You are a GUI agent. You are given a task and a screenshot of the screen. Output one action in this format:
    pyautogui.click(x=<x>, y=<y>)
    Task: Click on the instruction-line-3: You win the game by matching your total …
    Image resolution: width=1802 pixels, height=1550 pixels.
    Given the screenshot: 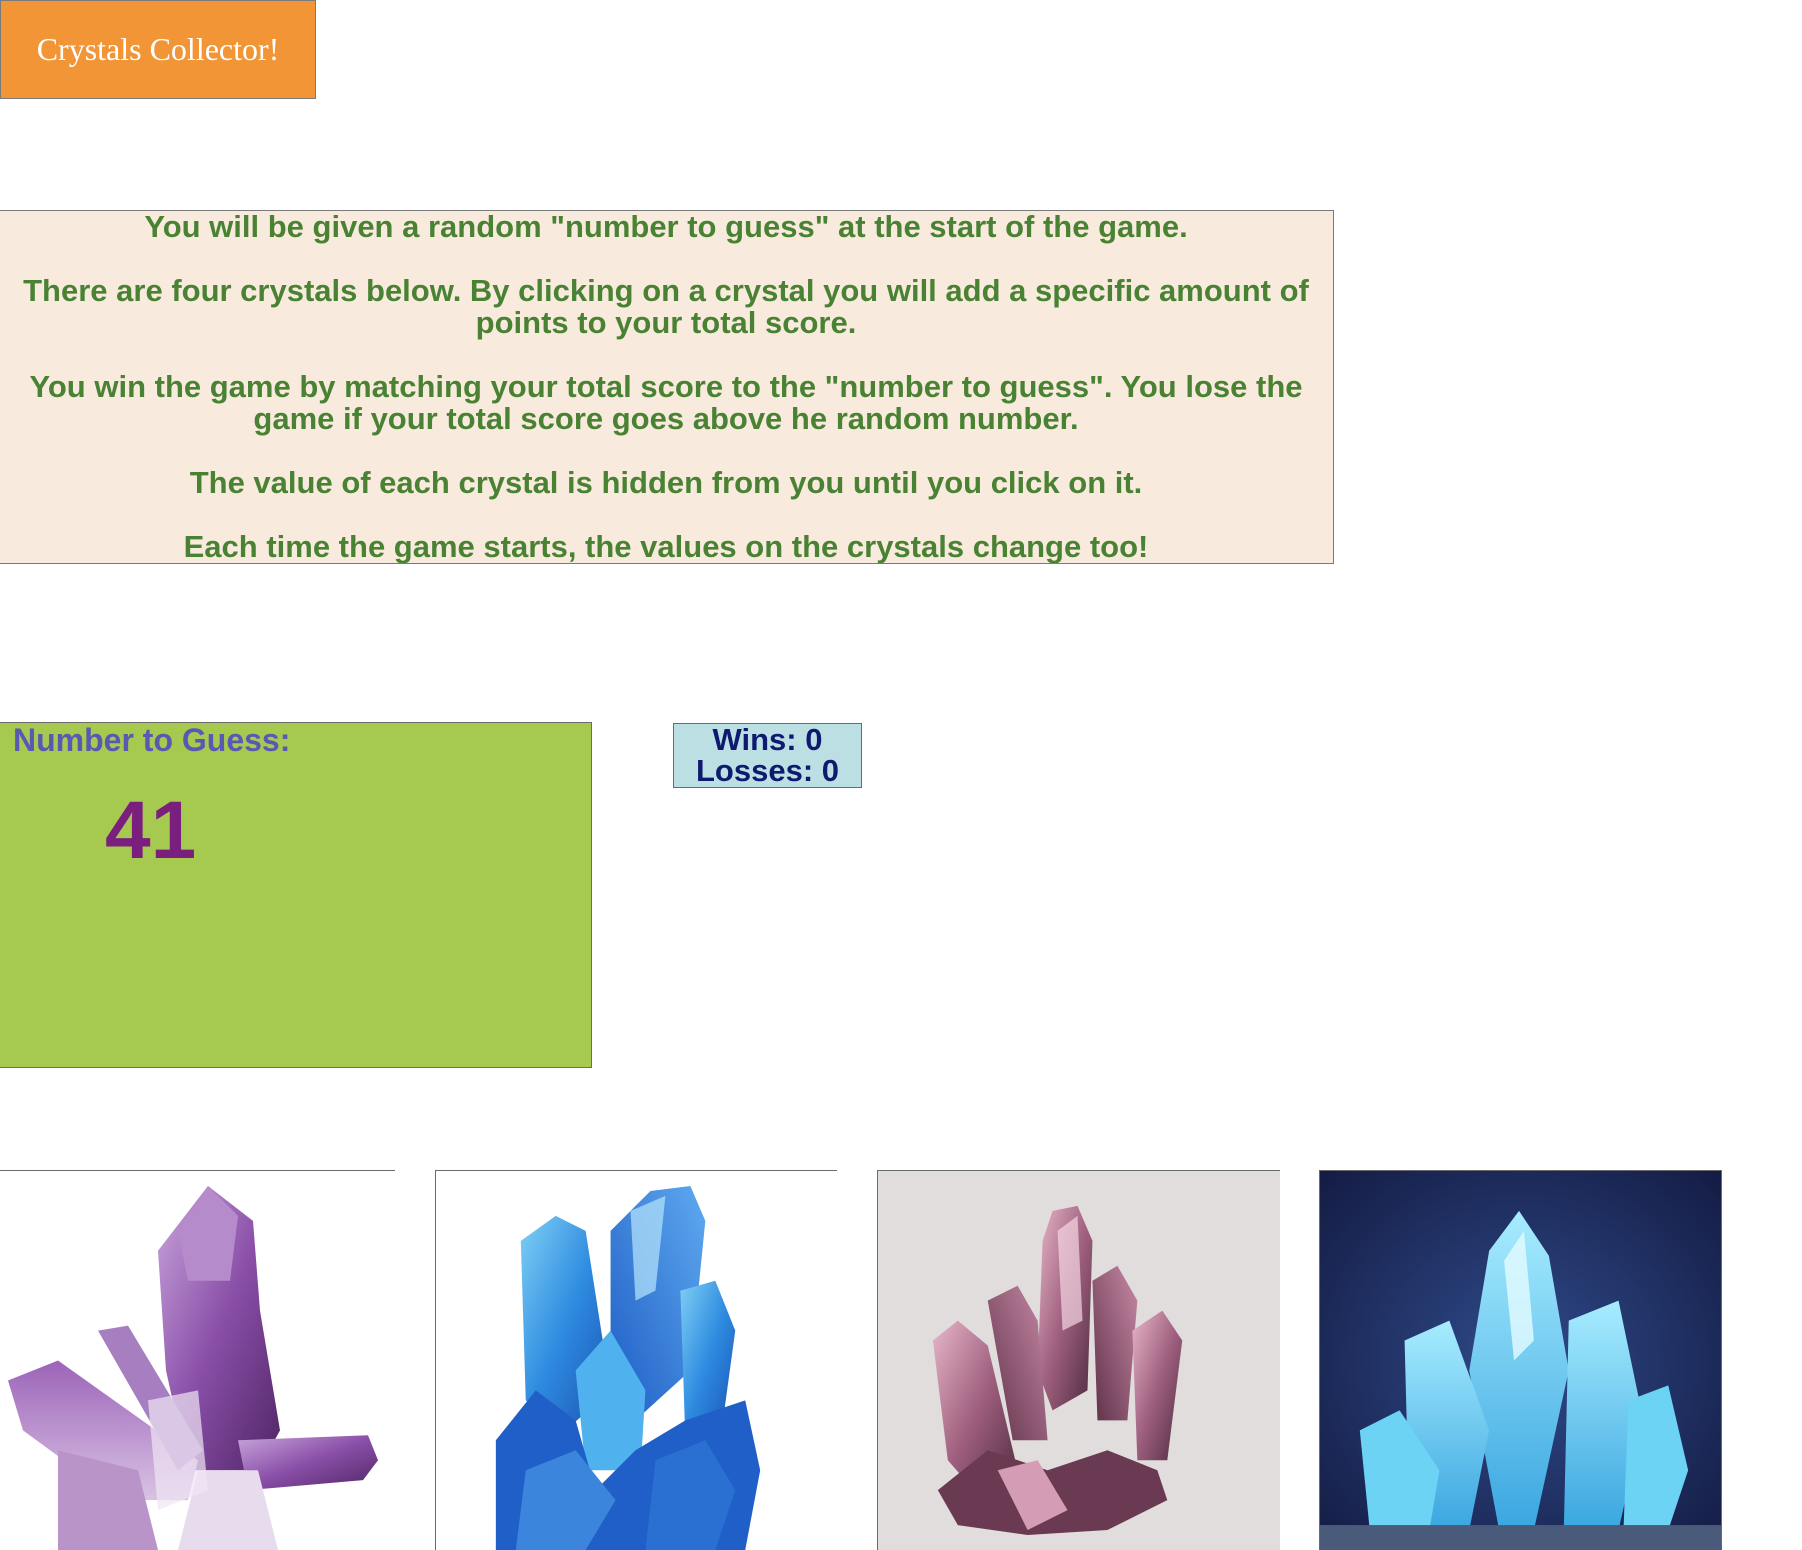 What is the action you would take?
    pyautogui.click(x=666, y=402)
    